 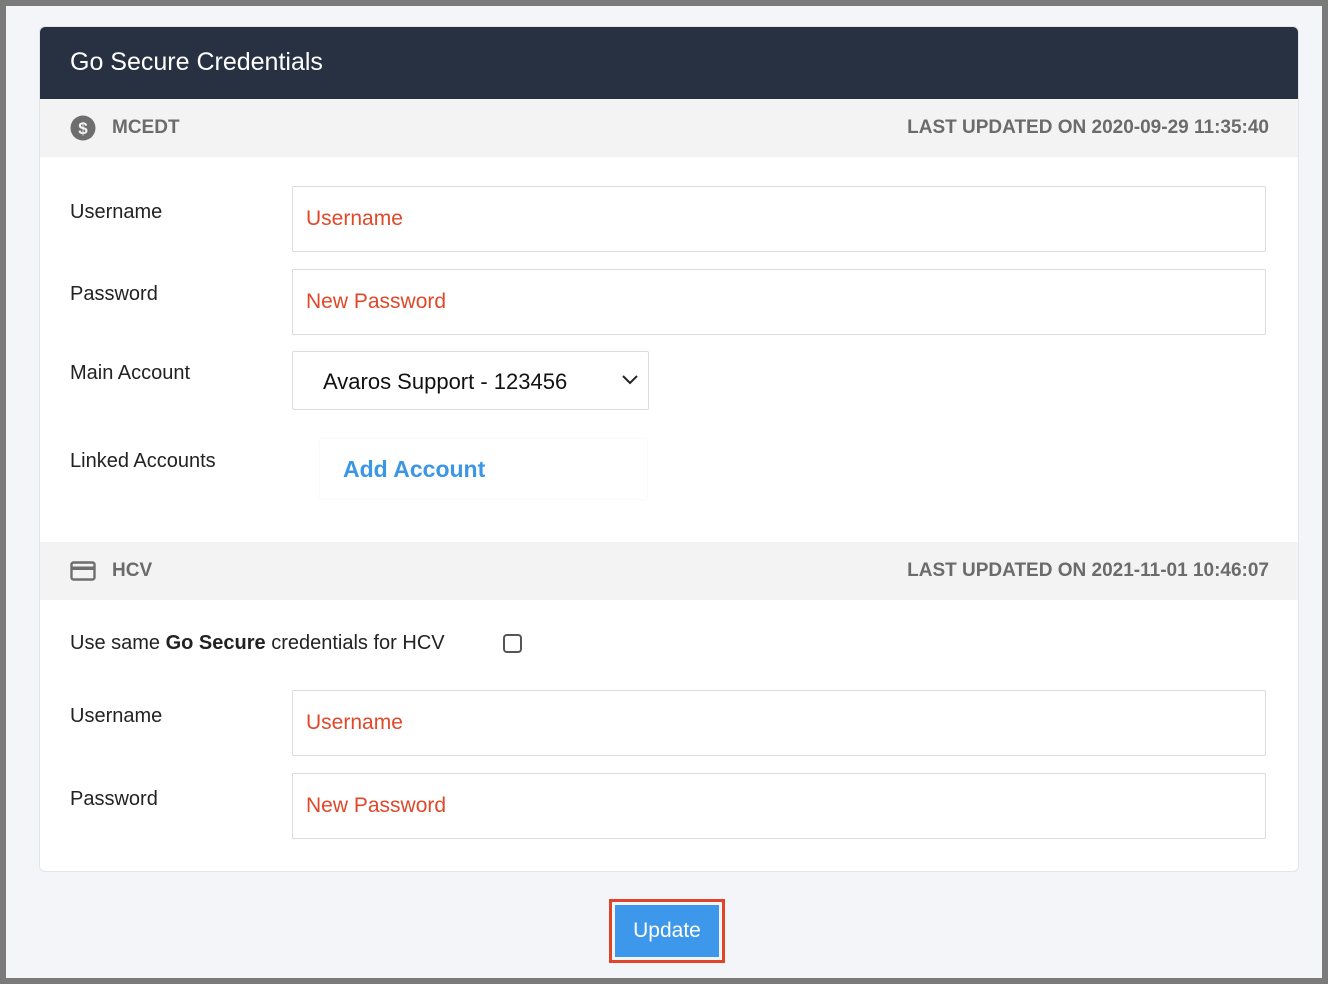 I want to click on same-credentials-checkbox, so click(x=512, y=643).